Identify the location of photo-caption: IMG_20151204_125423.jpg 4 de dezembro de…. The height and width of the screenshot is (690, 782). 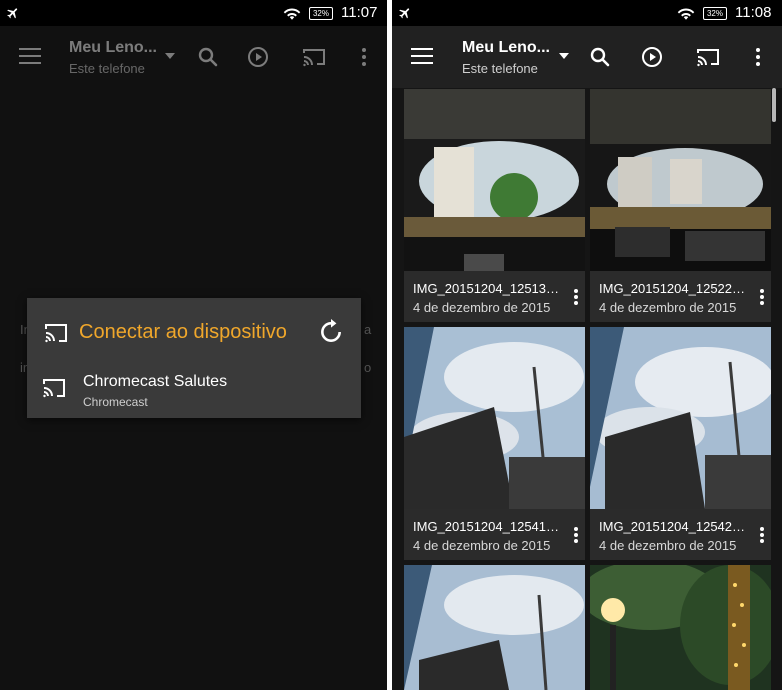
(680, 534).